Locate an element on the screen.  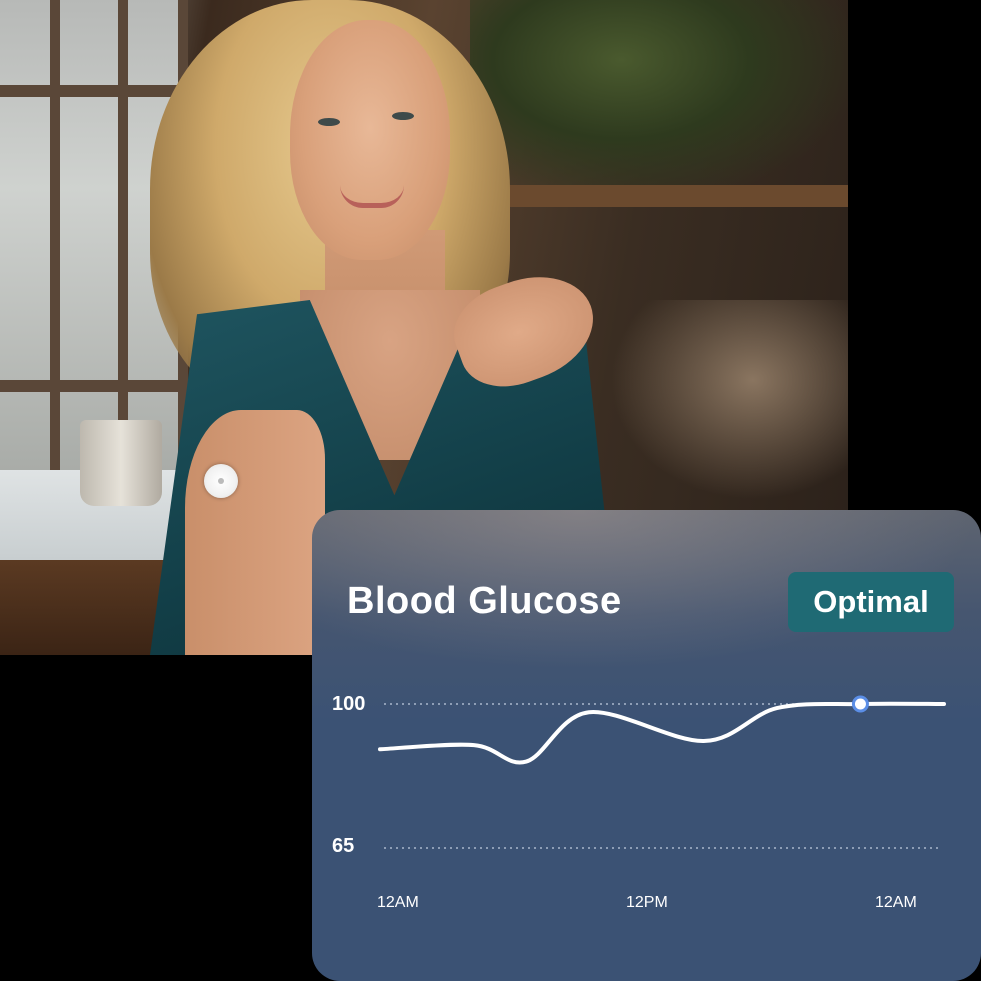
plants is located at coordinates (659, 100).